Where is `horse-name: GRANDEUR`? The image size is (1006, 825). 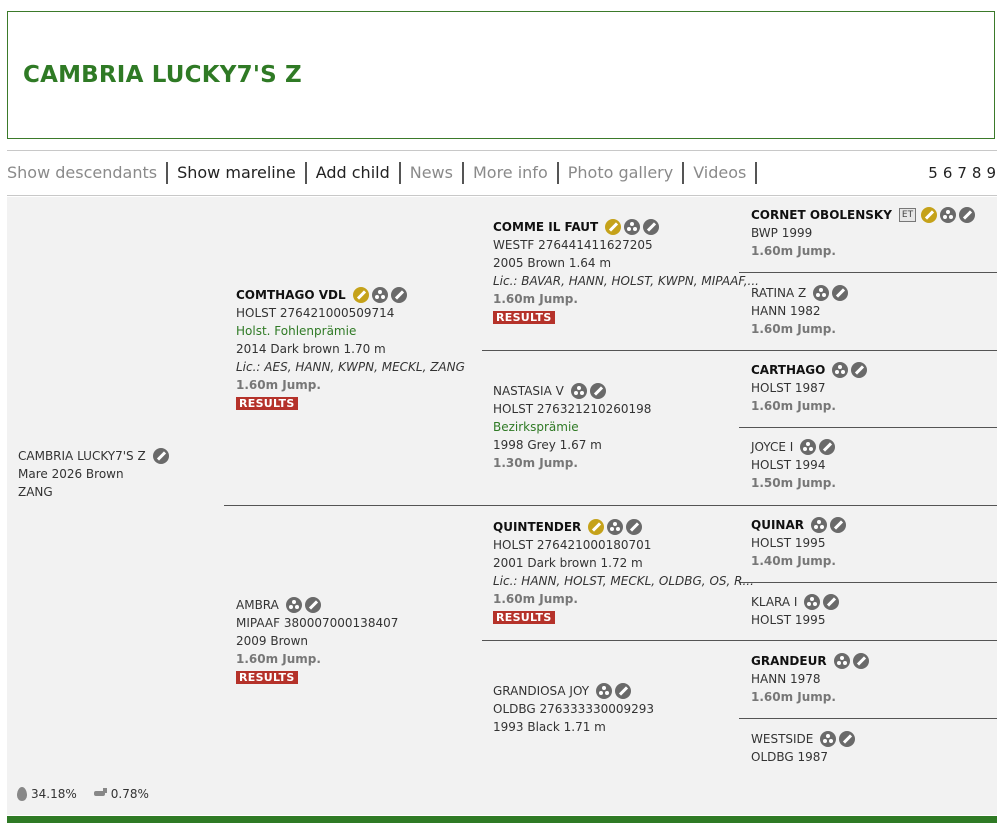 horse-name: GRANDEUR is located at coordinates (789, 661).